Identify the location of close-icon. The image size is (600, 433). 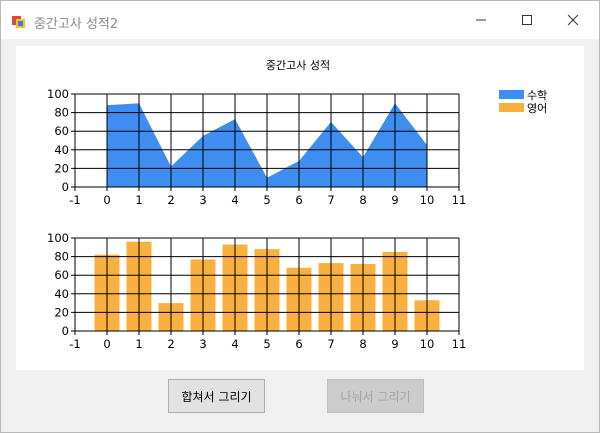
(573, 20).